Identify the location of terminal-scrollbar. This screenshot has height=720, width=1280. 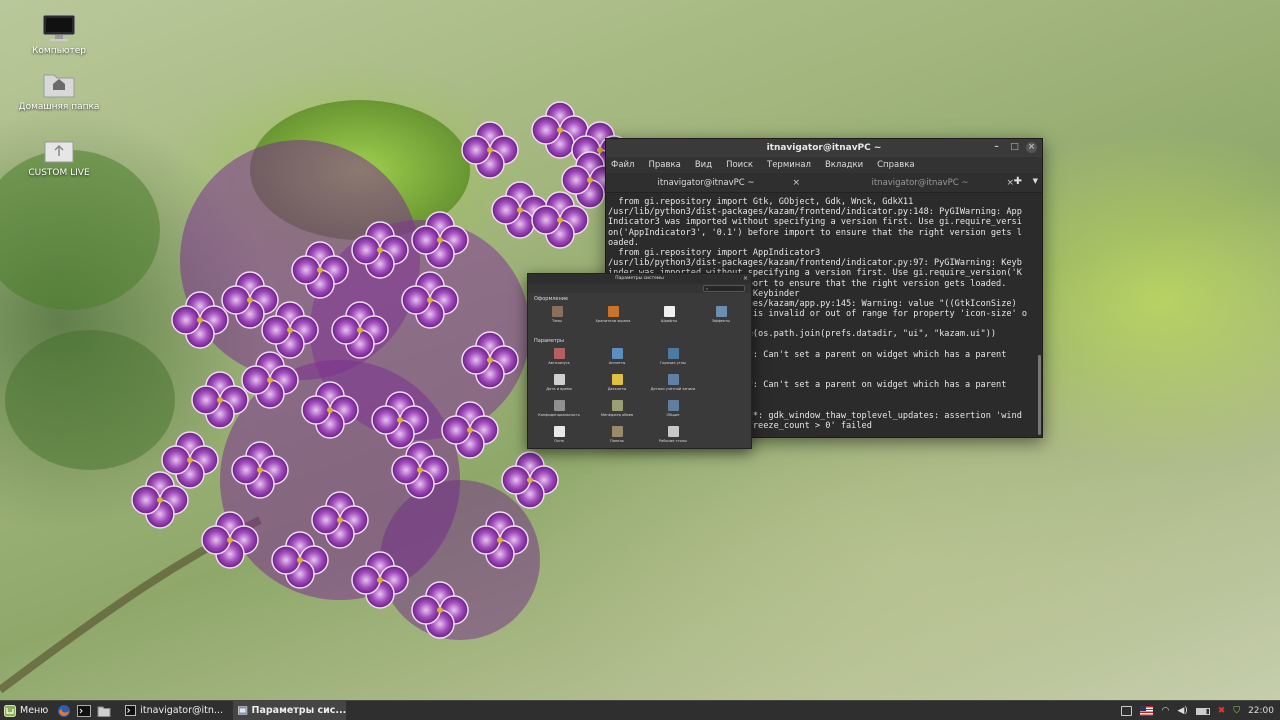
(1039, 395).